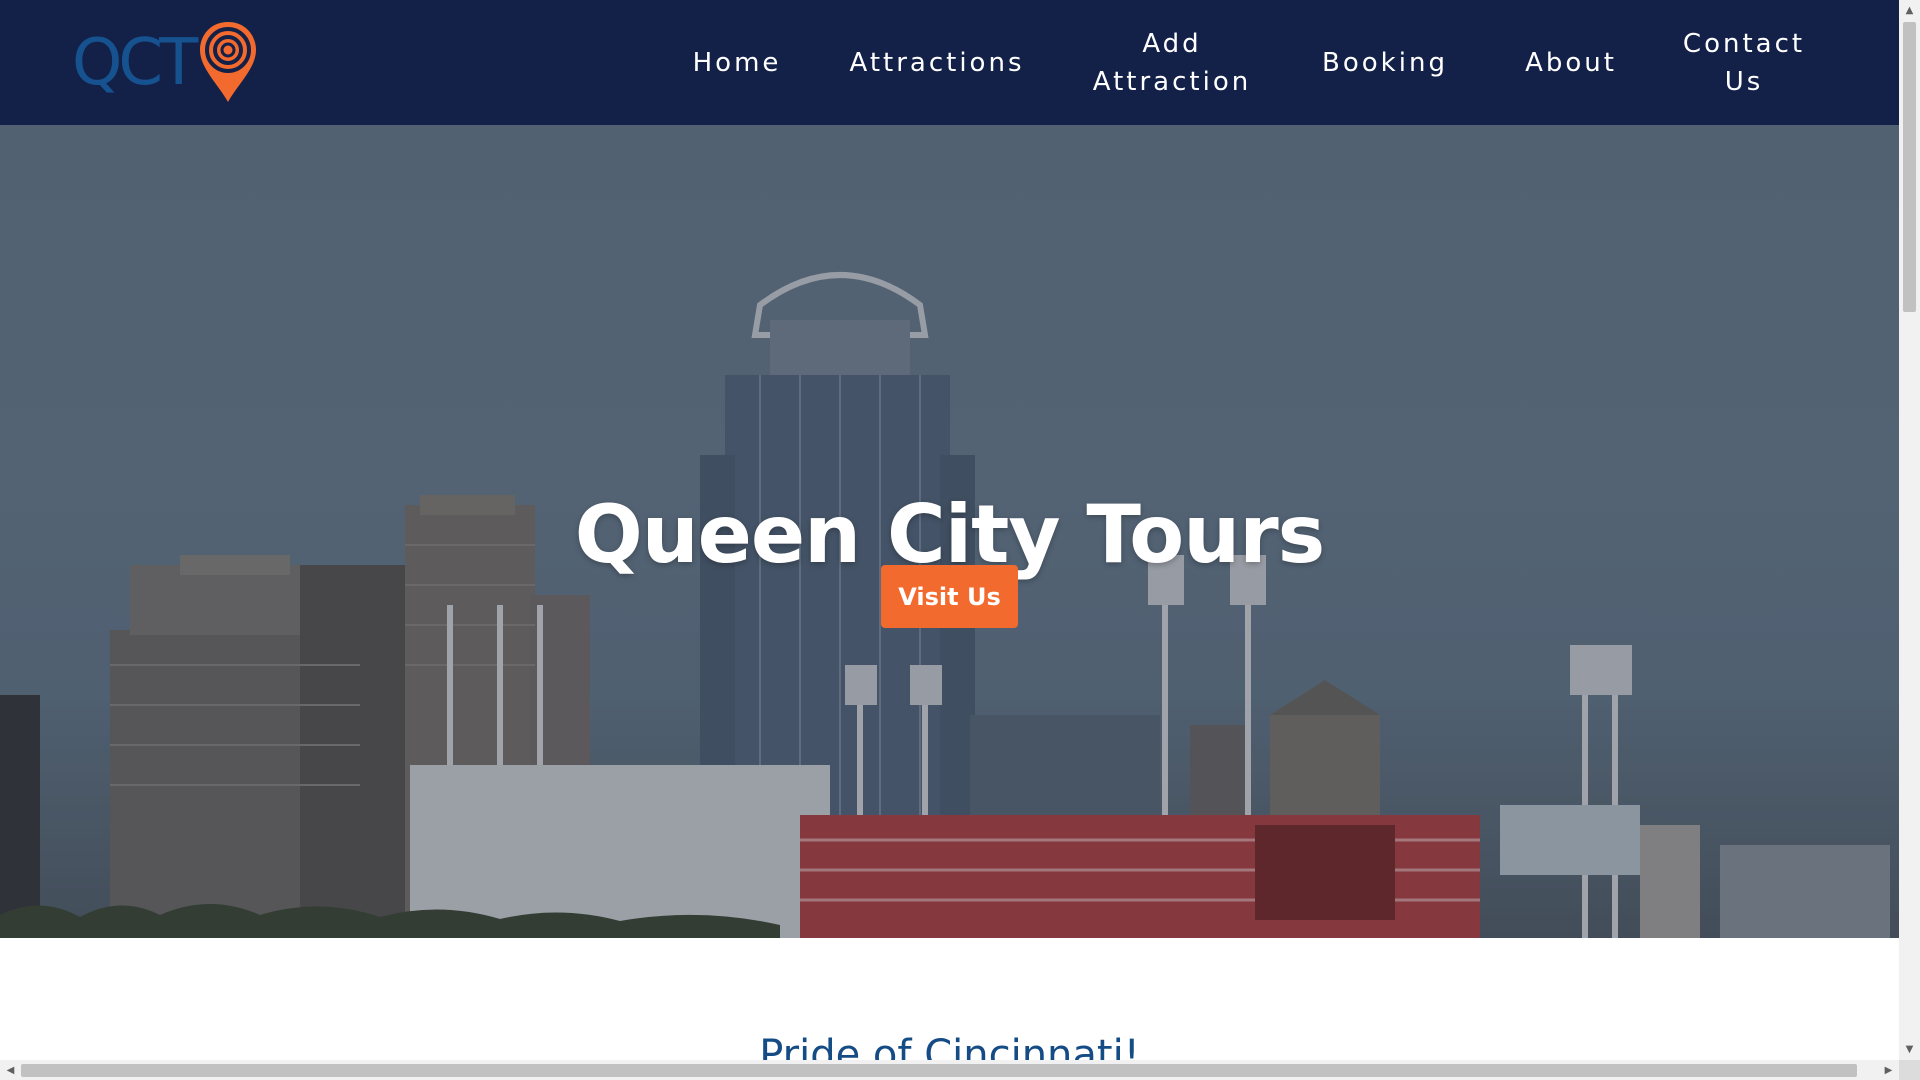 This screenshot has height=1080, width=1920. What do you see at coordinates (949, 596) in the screenshot?
I see `visit-us-button: Visit Us` at bounding box center [949, 596].